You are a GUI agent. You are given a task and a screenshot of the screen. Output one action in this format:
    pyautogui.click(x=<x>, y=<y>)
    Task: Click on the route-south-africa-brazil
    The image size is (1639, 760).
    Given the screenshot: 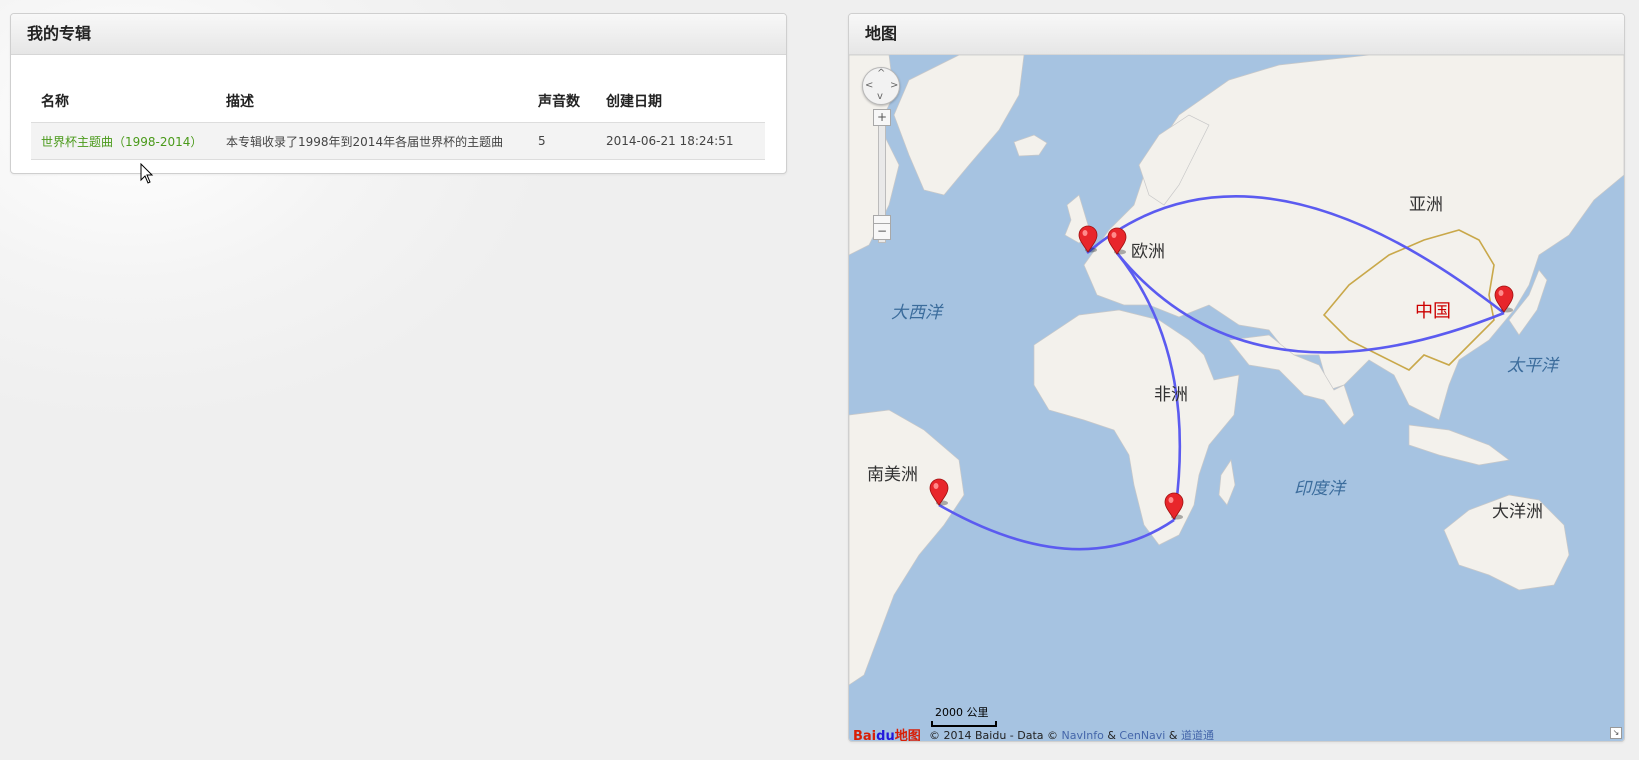 What is the action you would take?
    pyautogui.click(x=1056, y=527)
    